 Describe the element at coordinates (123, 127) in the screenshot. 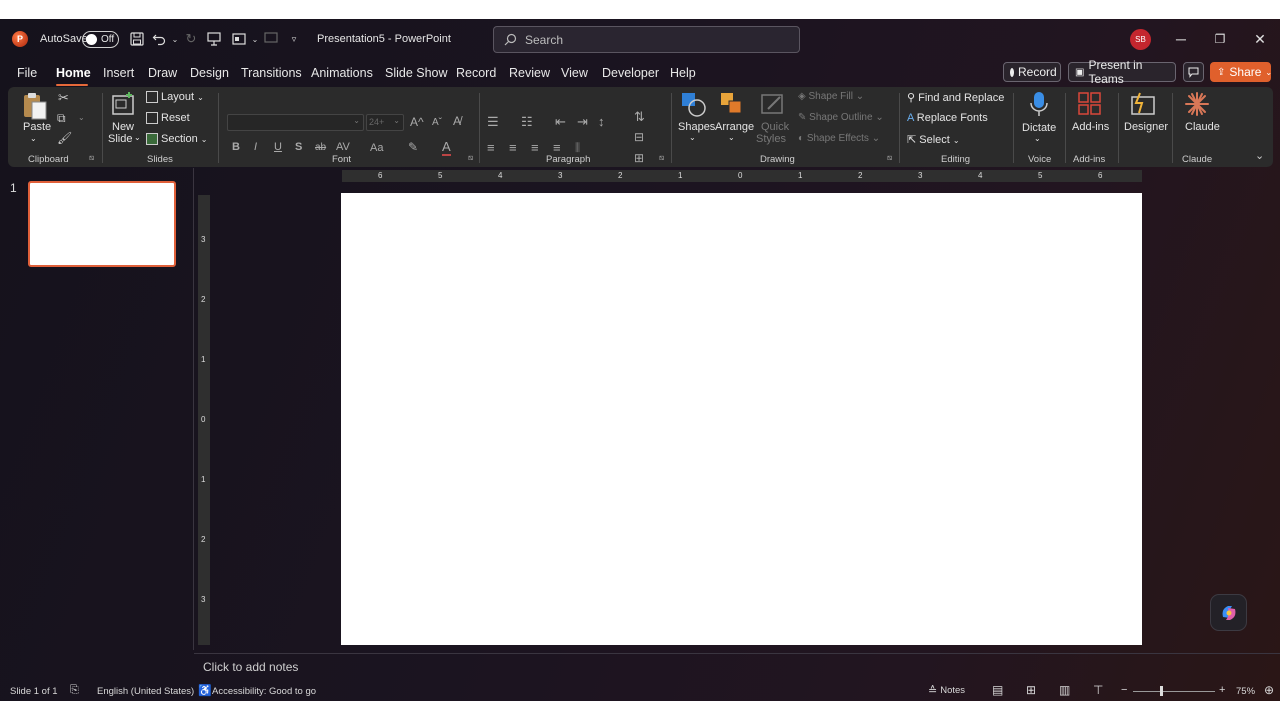

I see `new-slide-label-1: New` at that location.